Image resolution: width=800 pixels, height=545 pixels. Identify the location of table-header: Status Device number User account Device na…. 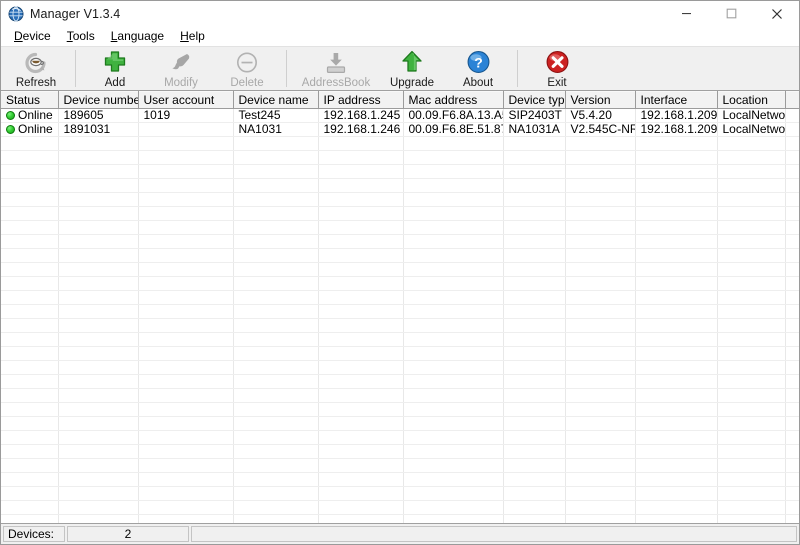
(400, 100).